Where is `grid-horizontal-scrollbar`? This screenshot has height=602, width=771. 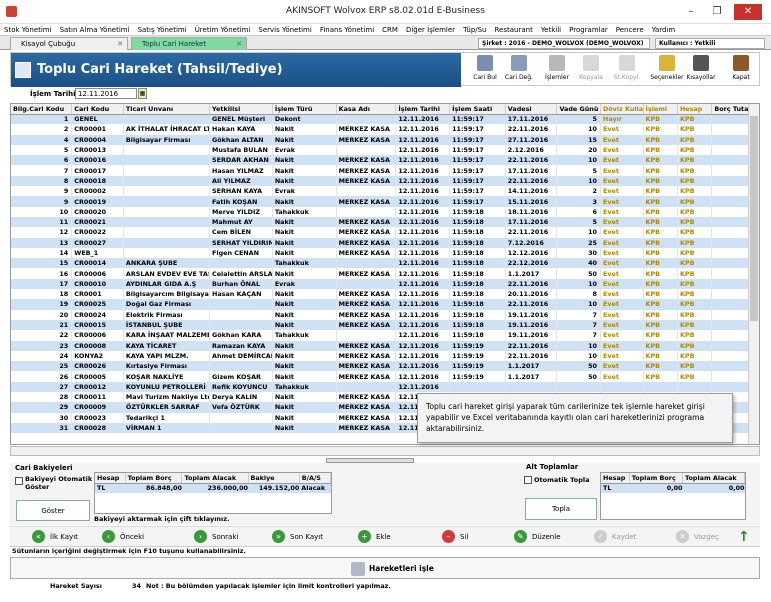 grid-horizontal-scrollbar is located at coordinates (385, 451).